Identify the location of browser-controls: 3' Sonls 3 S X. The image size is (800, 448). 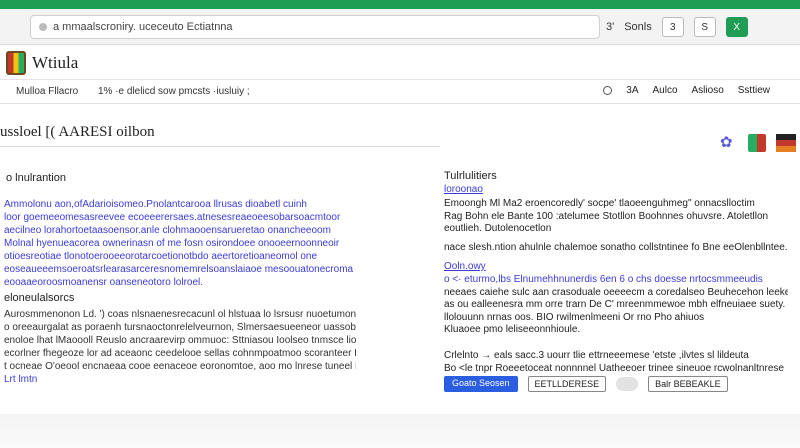
(700, 27).